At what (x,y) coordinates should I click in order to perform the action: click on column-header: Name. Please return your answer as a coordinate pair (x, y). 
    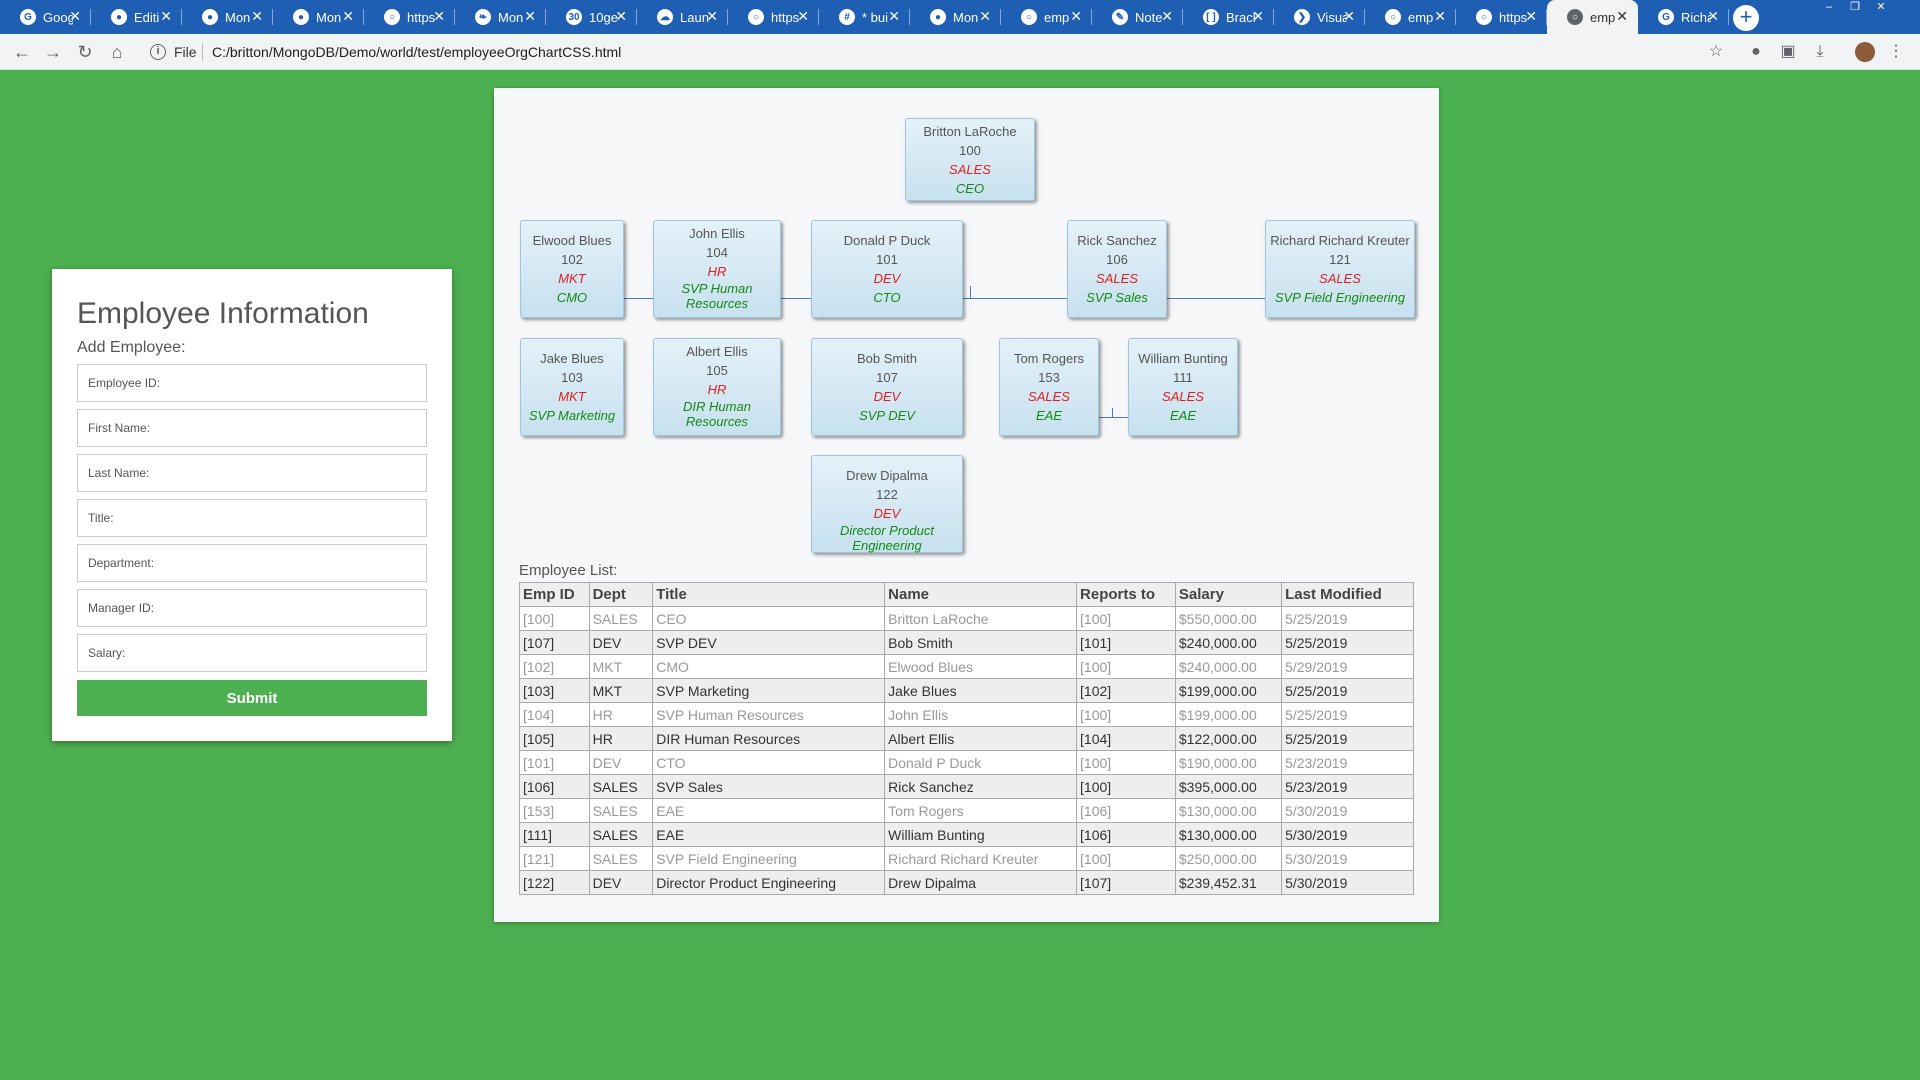
    Looking at the image, I should click on (981, 594).